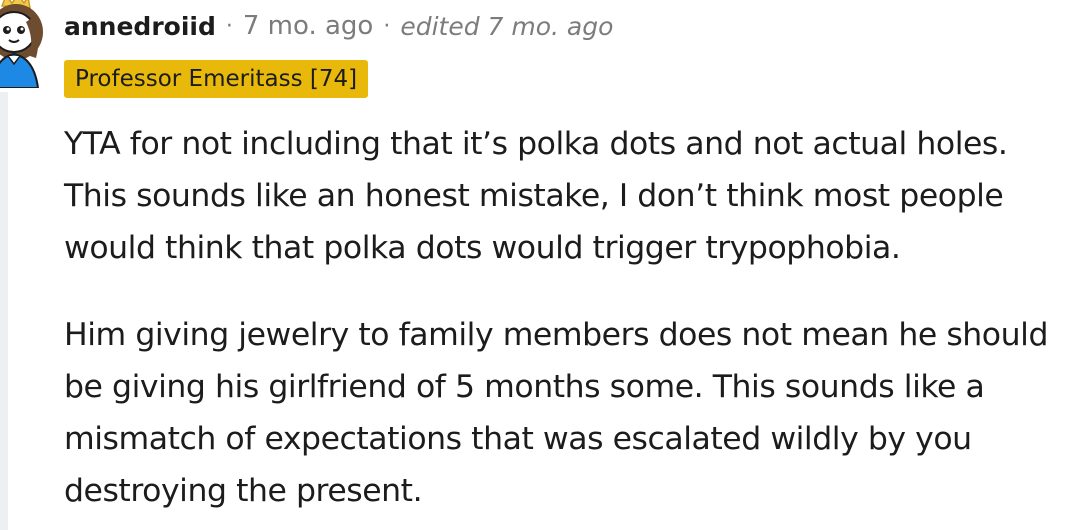 The width and height of the screenshot is (1080, 530). Describe the element at coordinates (308, 26) in the screenshot. I see `comment-timestamp: 7 mo. ago` at that location.